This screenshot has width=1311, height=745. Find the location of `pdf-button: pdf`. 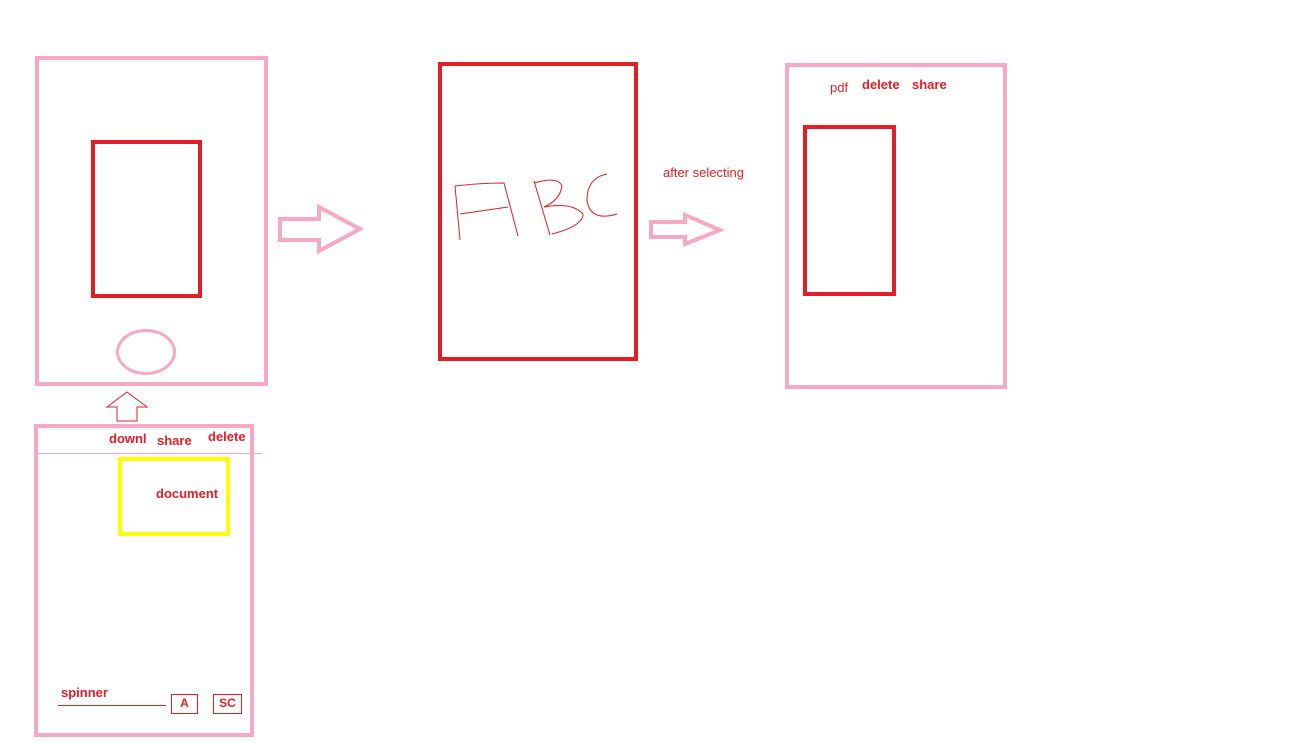

pdf-button: pdf is located at coordinates (839, 87).